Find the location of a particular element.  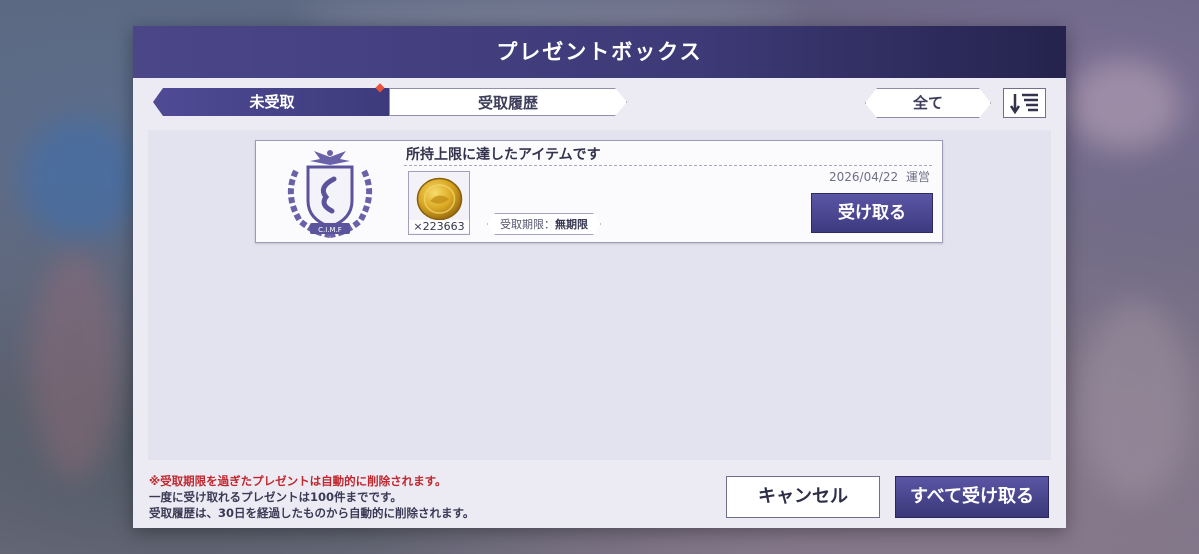

card-divider is located at coordinates (668, 165).